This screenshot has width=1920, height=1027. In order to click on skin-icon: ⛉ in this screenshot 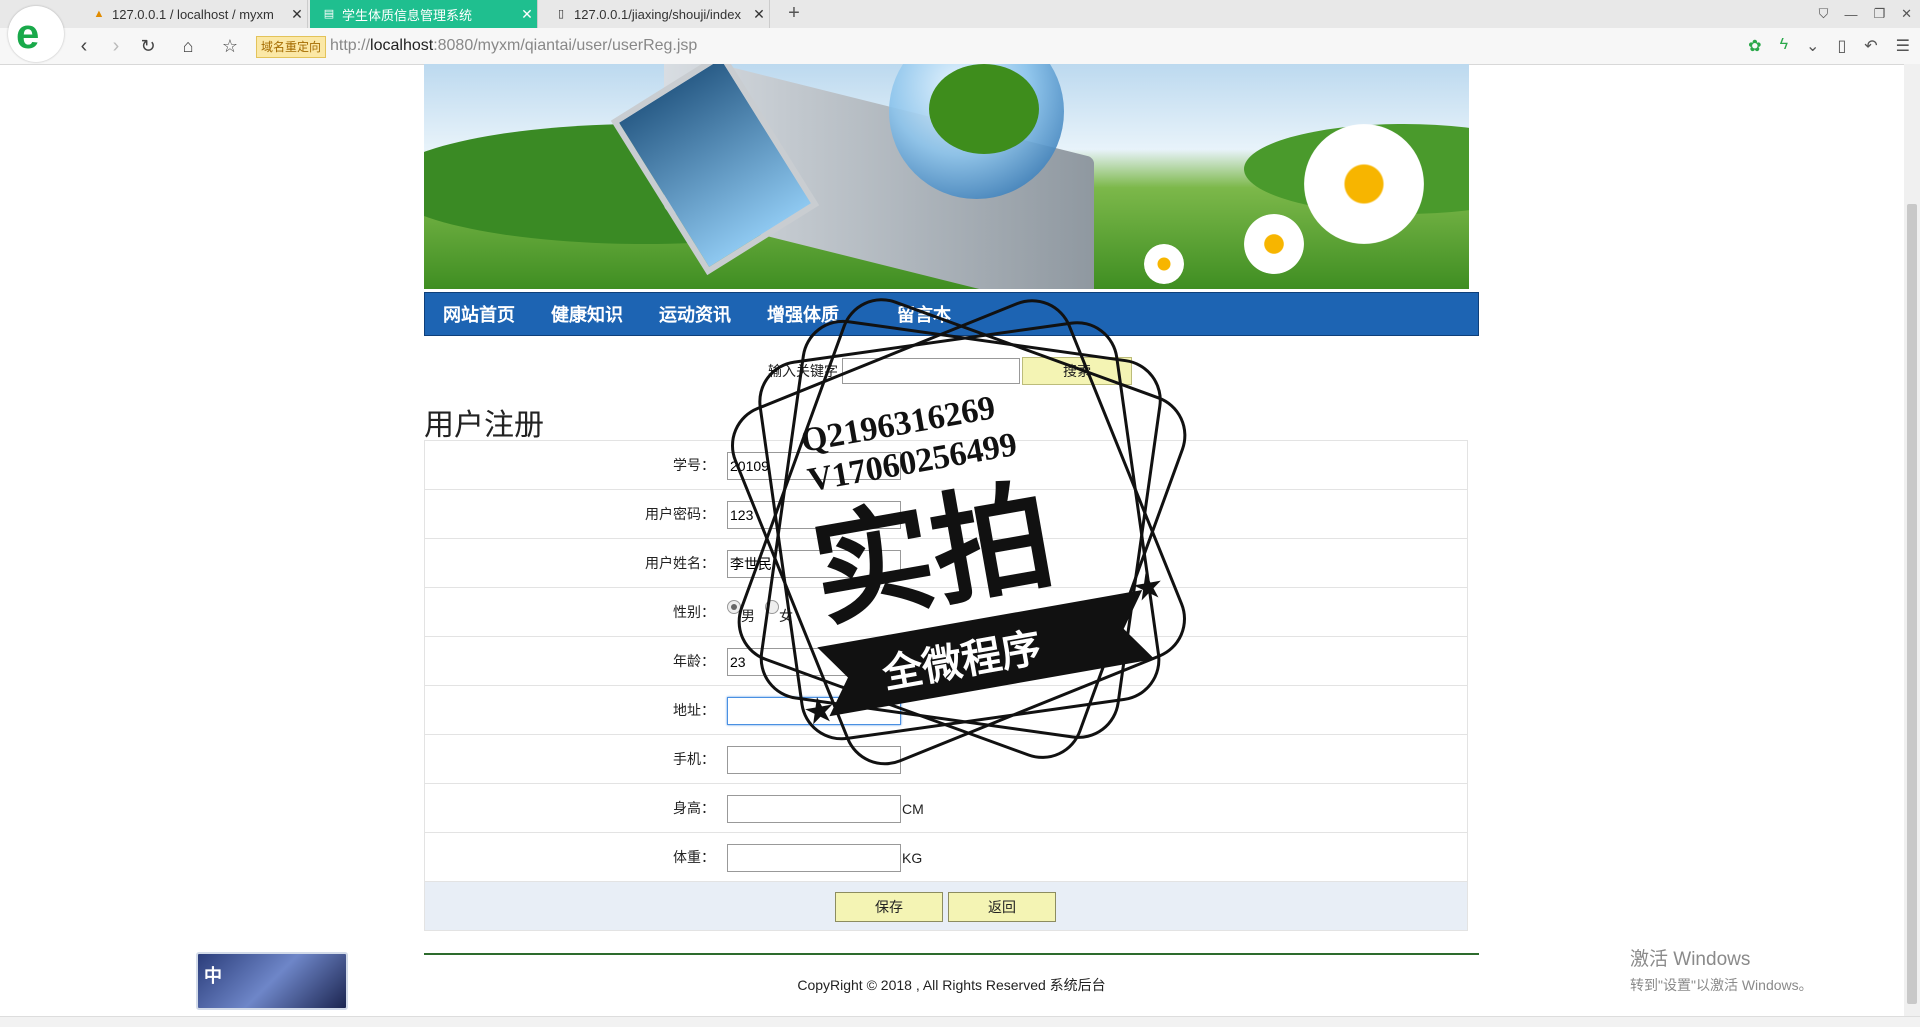, I will do `click(1824, 14)`.